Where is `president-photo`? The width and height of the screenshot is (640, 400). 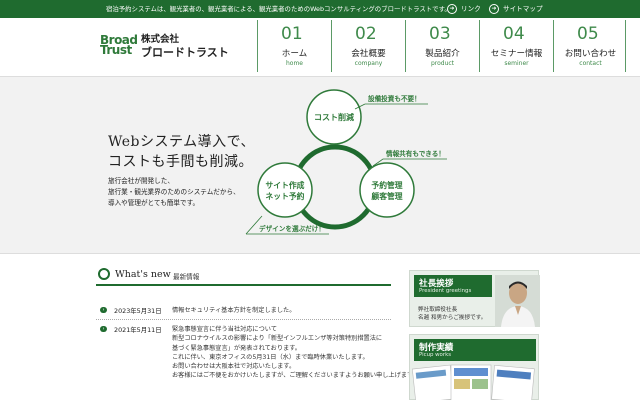 president-photo is located at coordinates (517, 301).